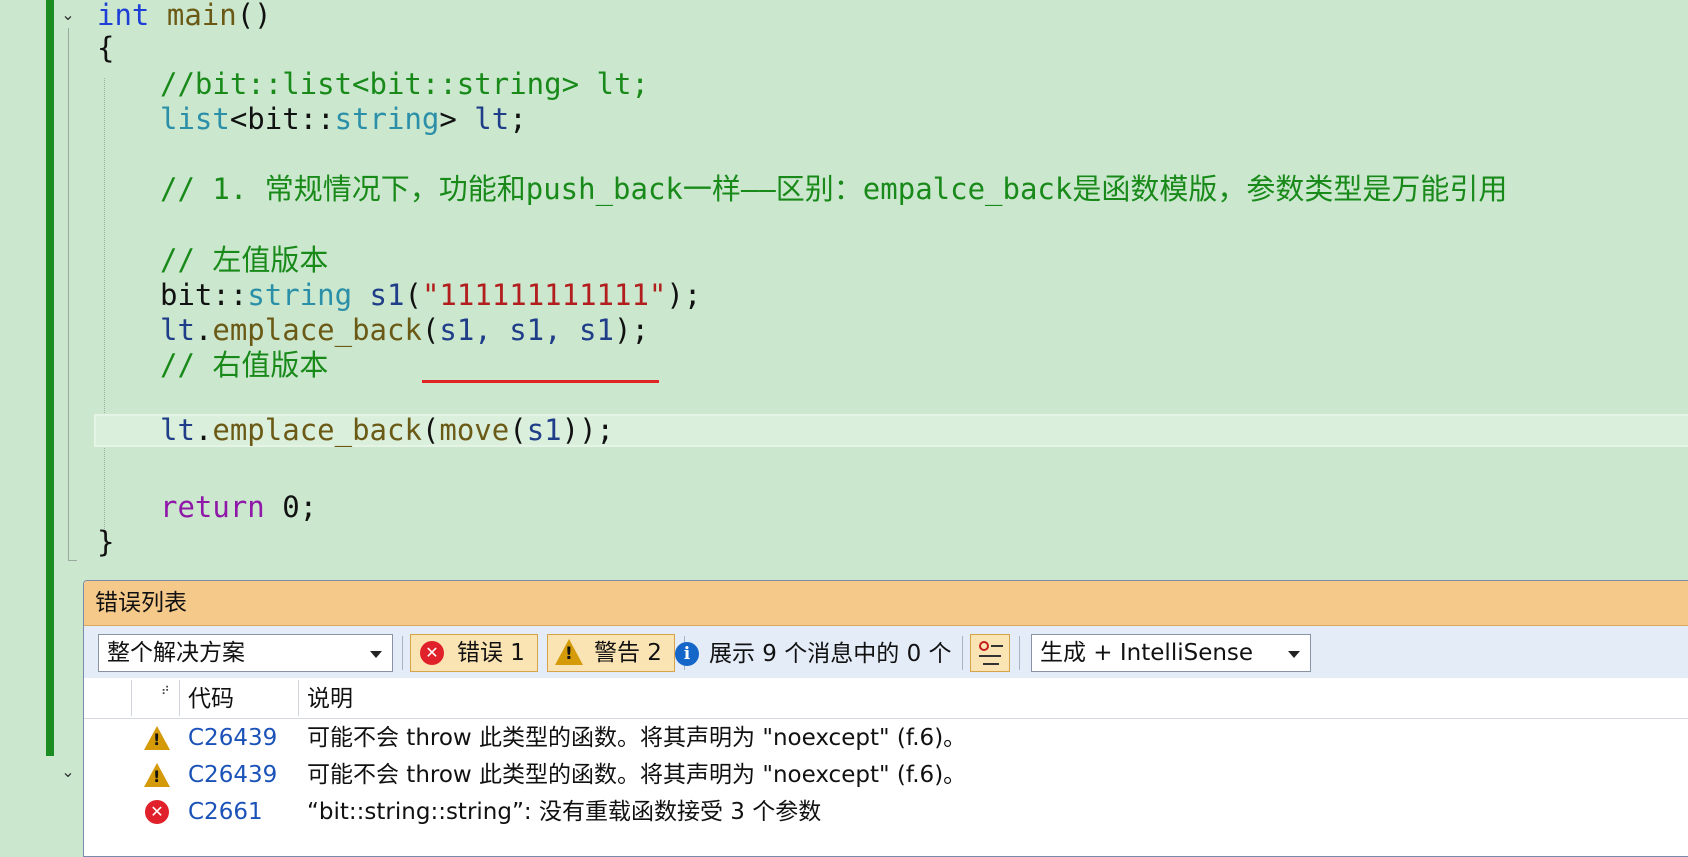 The image size is (1688, 857). What do you see at coordinates (72, 560) in the screenshot?
I see `fold-guide-end` at bounding box center [72, 560].